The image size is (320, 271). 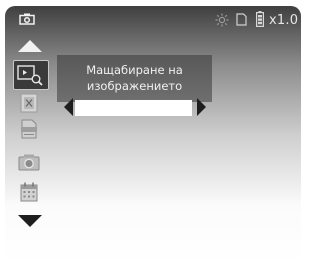 I want to click on menu-item-document, so click(x=29, y=129).